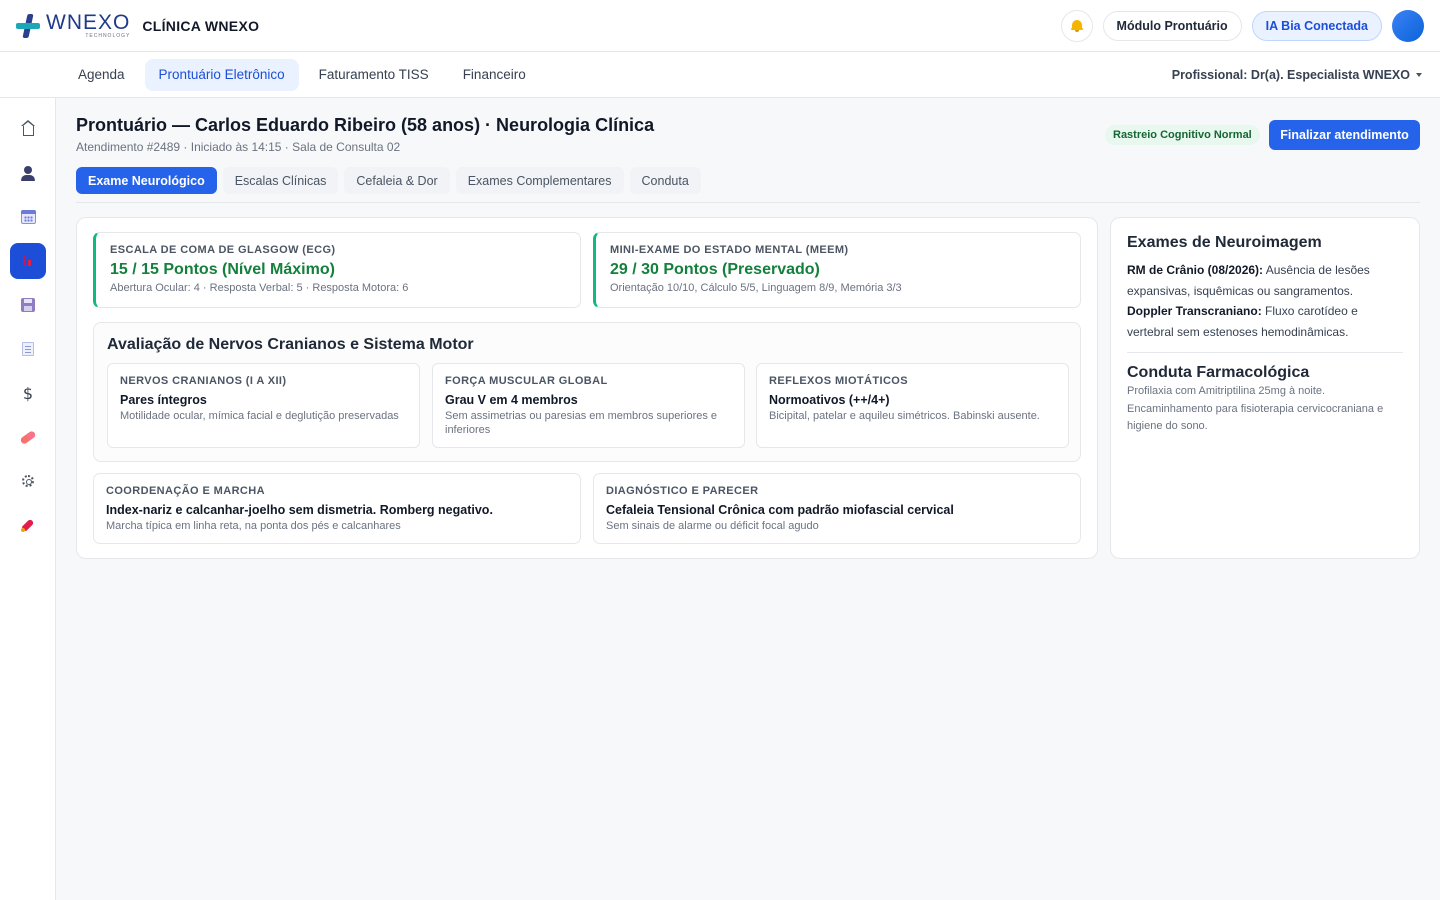  What do you see at coordinates (1344, 135) in the screenshot?
I see `finalize-button: Finalizar atendimento` at bounding box center [1344, 135].